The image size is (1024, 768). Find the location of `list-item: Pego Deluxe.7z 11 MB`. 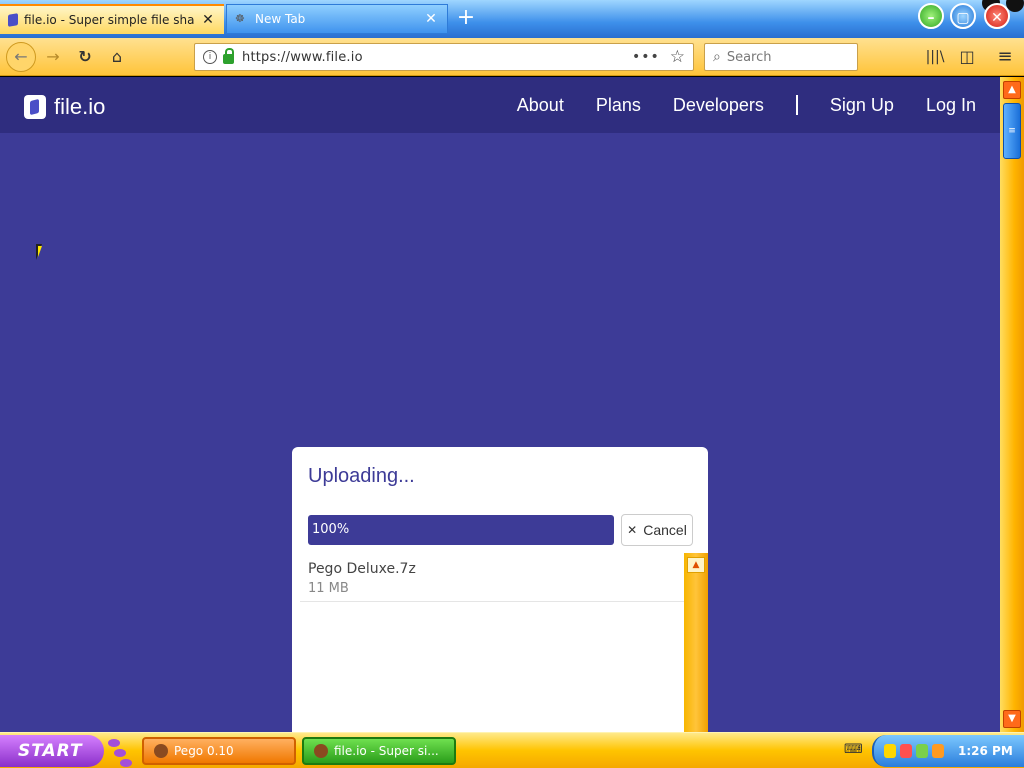

list-item: Pego Deluxe.7z 11 MB is located at coordinates (492, 577).